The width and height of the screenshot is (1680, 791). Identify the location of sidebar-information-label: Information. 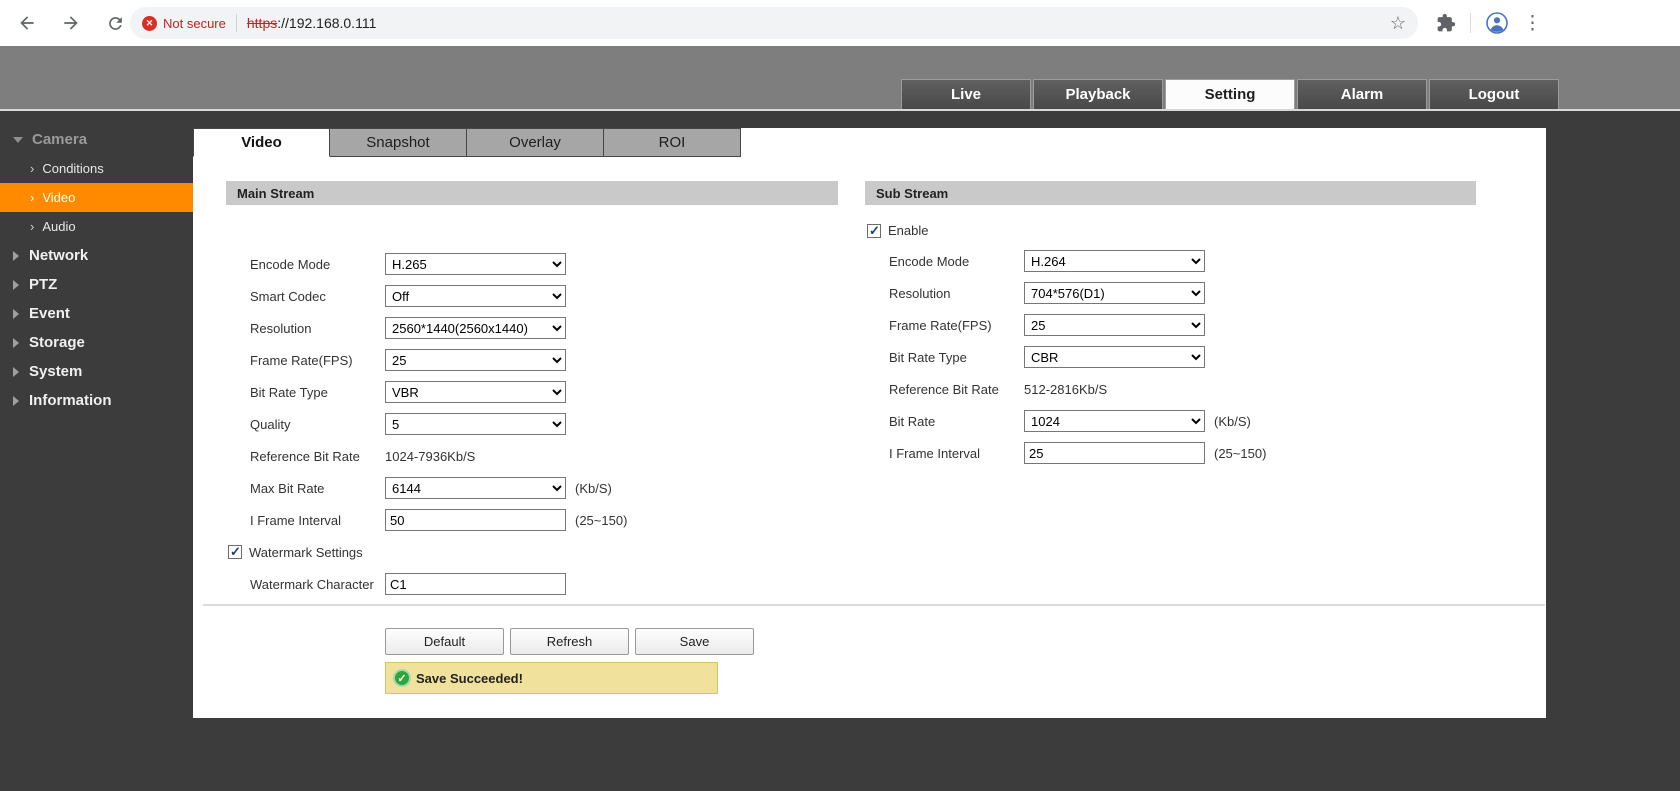
(70, 400).